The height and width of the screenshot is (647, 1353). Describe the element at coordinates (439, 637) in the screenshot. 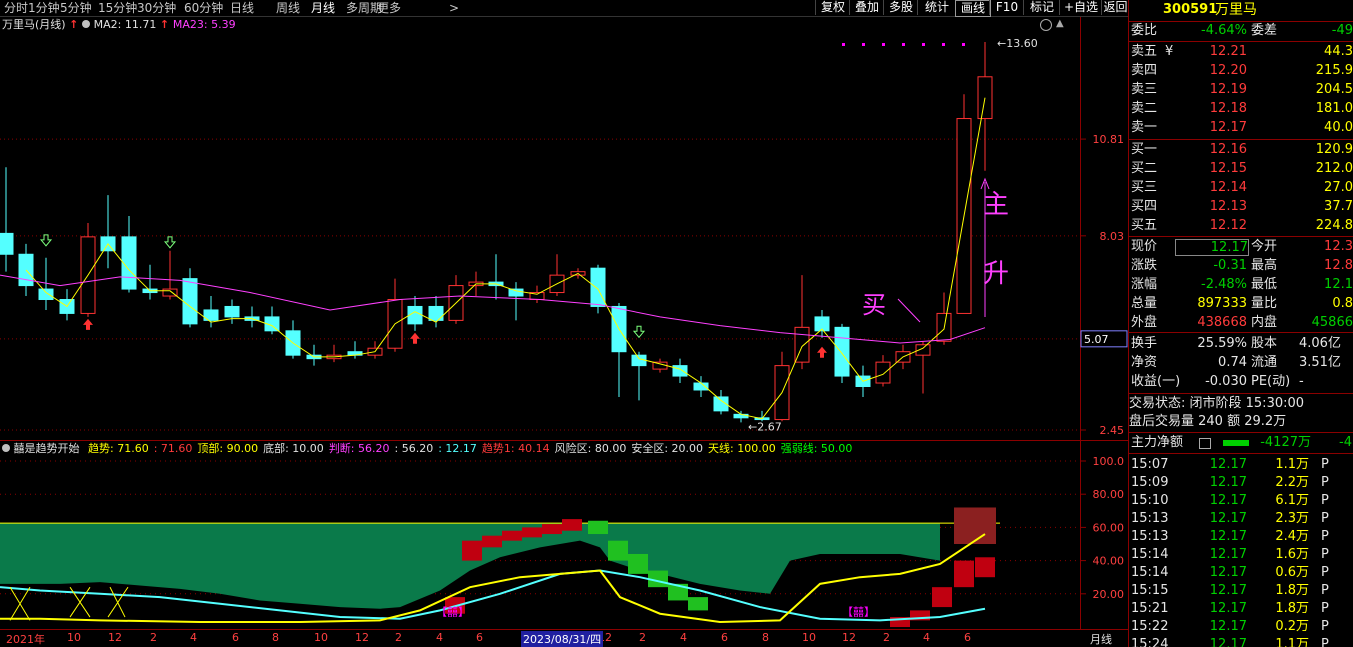

I see `x-tick-label: 4` at that location.